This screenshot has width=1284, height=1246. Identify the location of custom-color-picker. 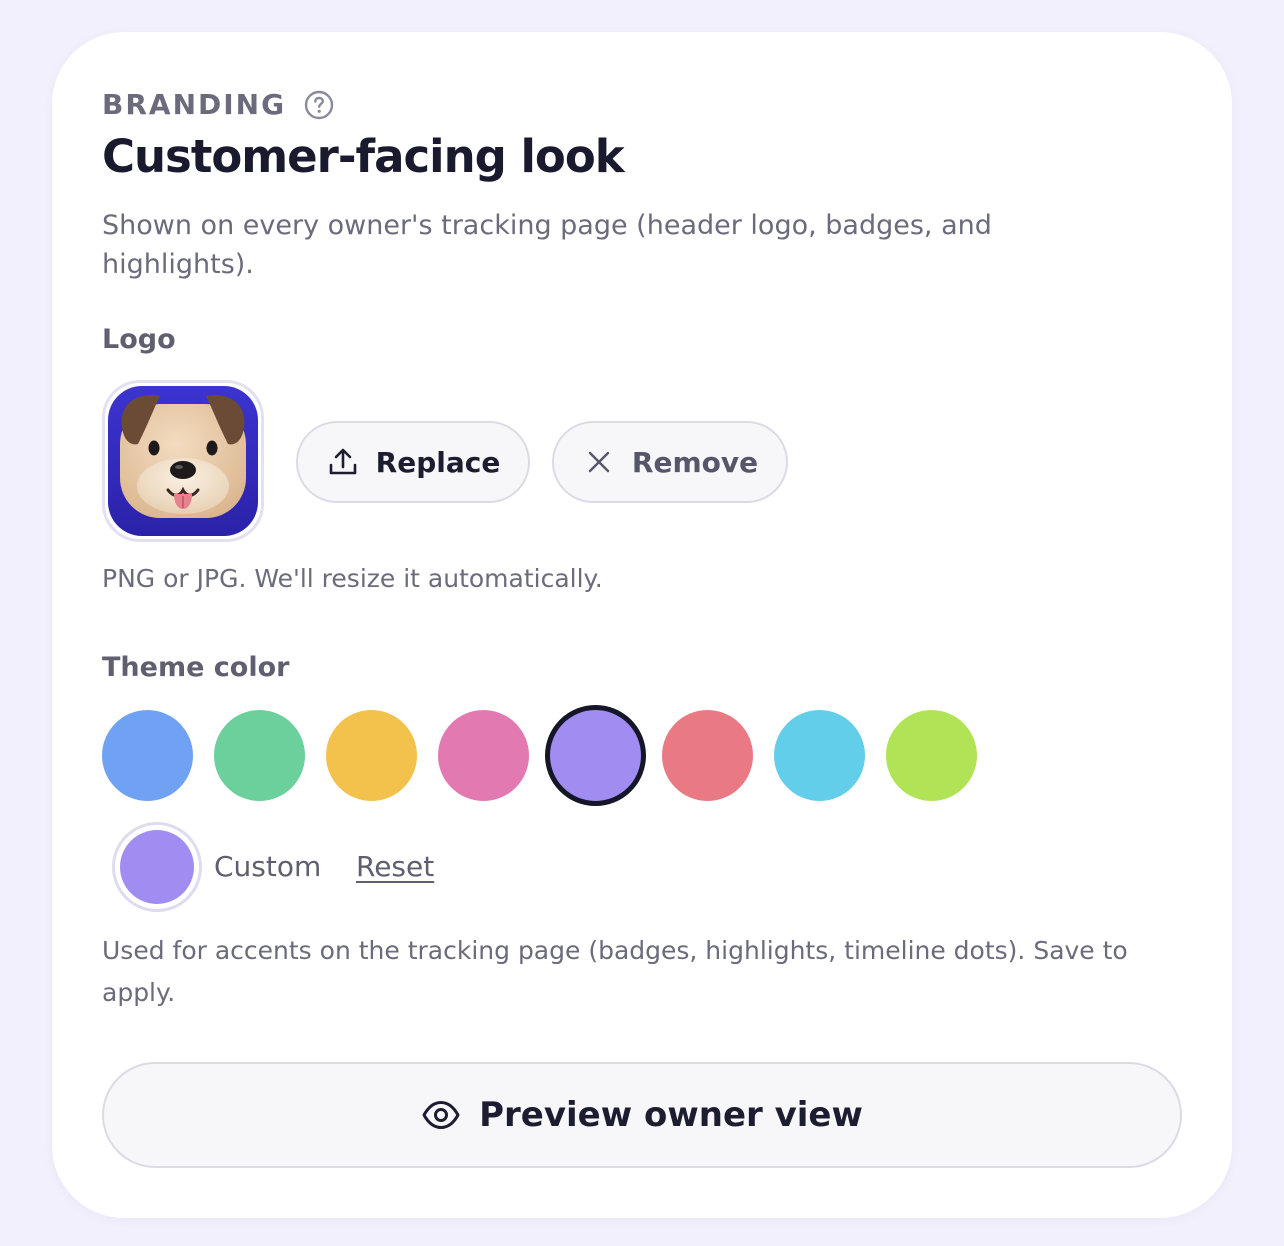
(157, 867).